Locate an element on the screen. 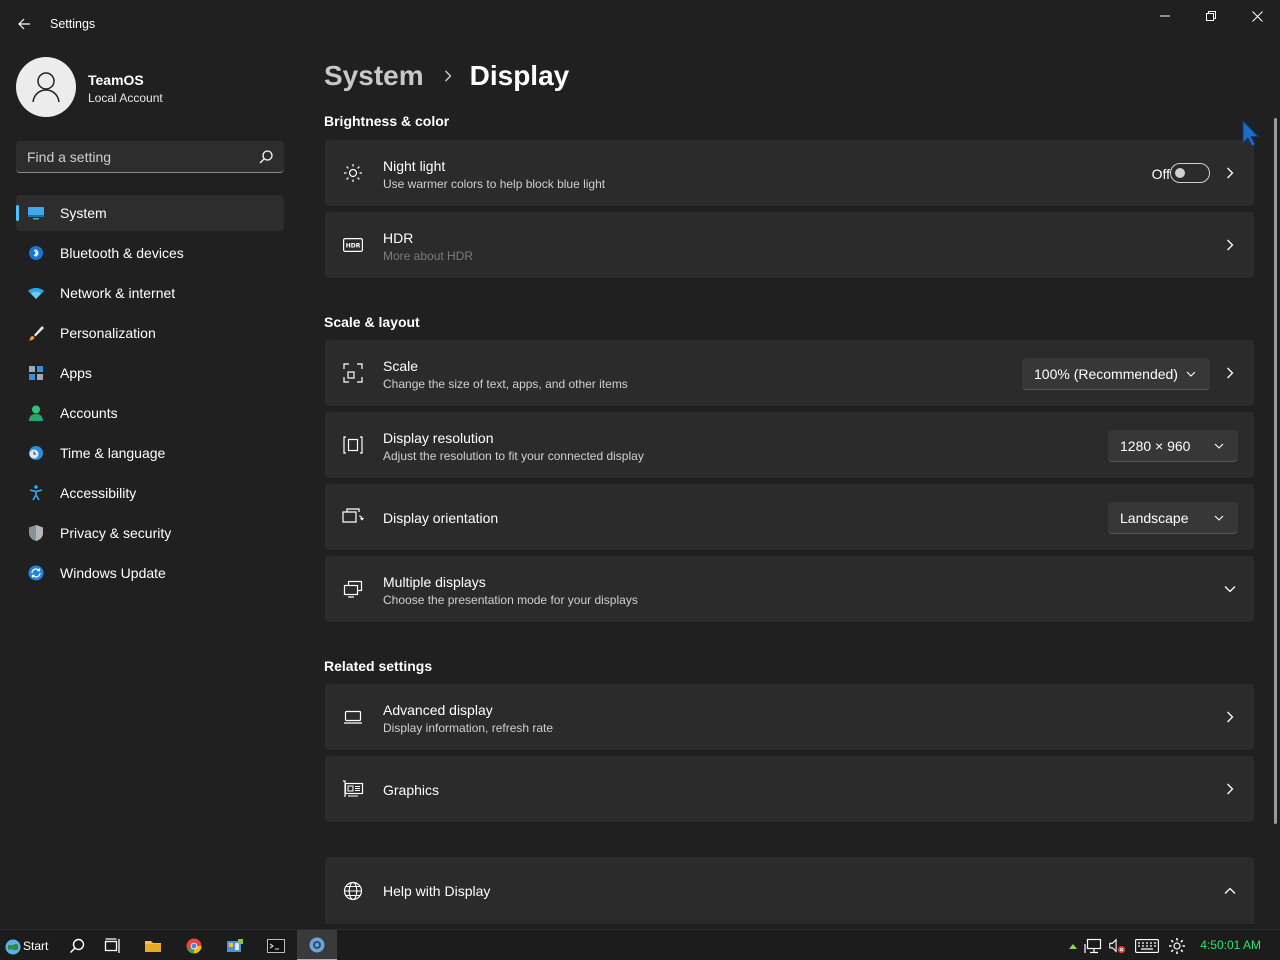 This screenshot has height=960, width=1280. night-light-toggle is located at coordinates (1190, 173).